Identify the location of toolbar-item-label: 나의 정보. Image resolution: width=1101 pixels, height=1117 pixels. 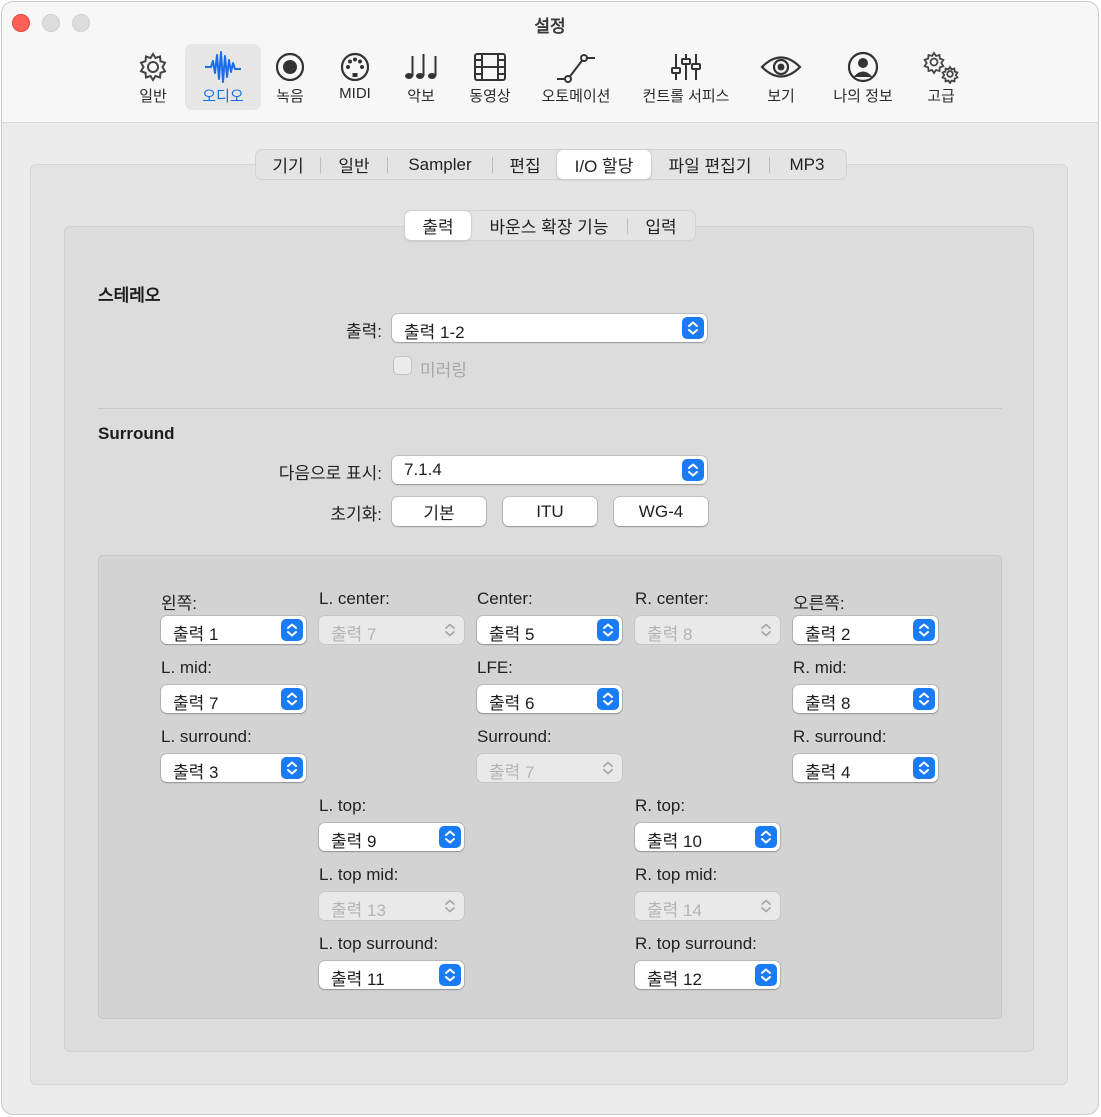
(863, 96).